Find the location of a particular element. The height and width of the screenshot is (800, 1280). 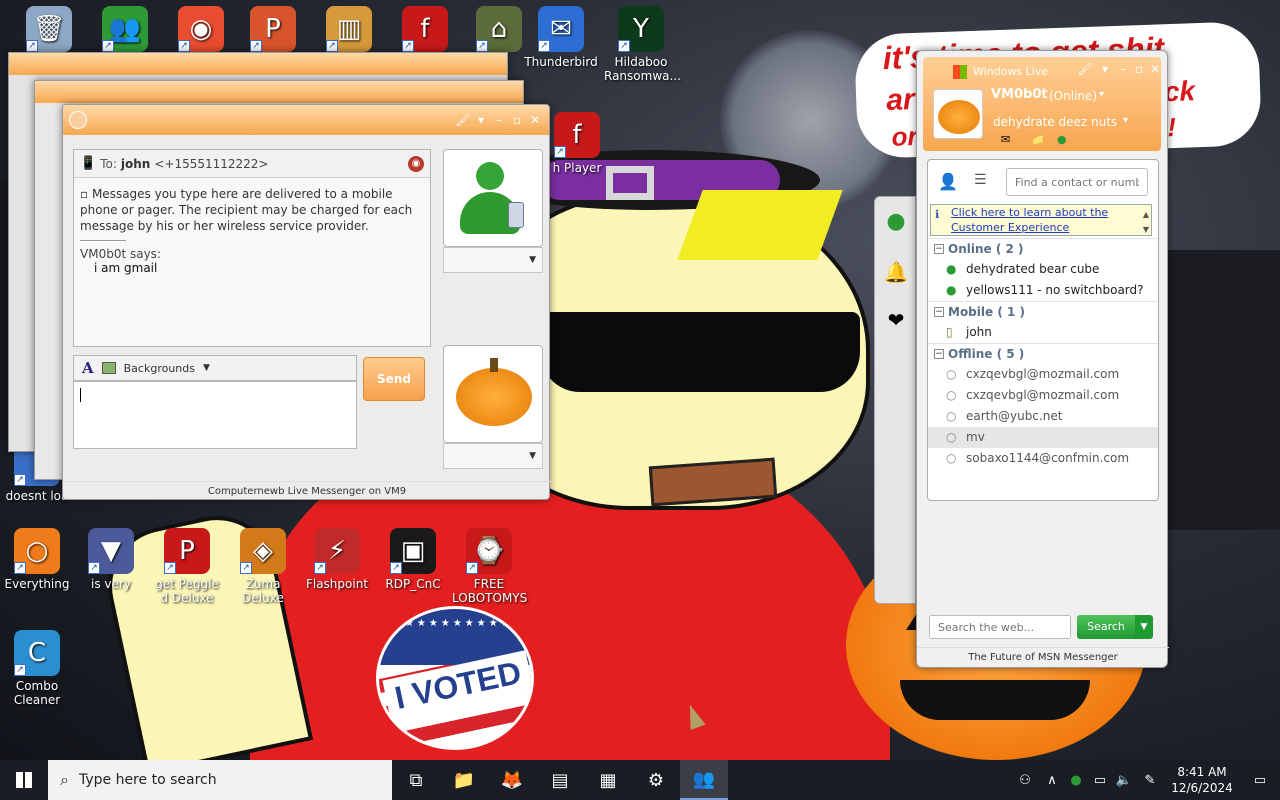

contact-list-item: ● dehydrated bear cube is located at coordinates (1043, 269).